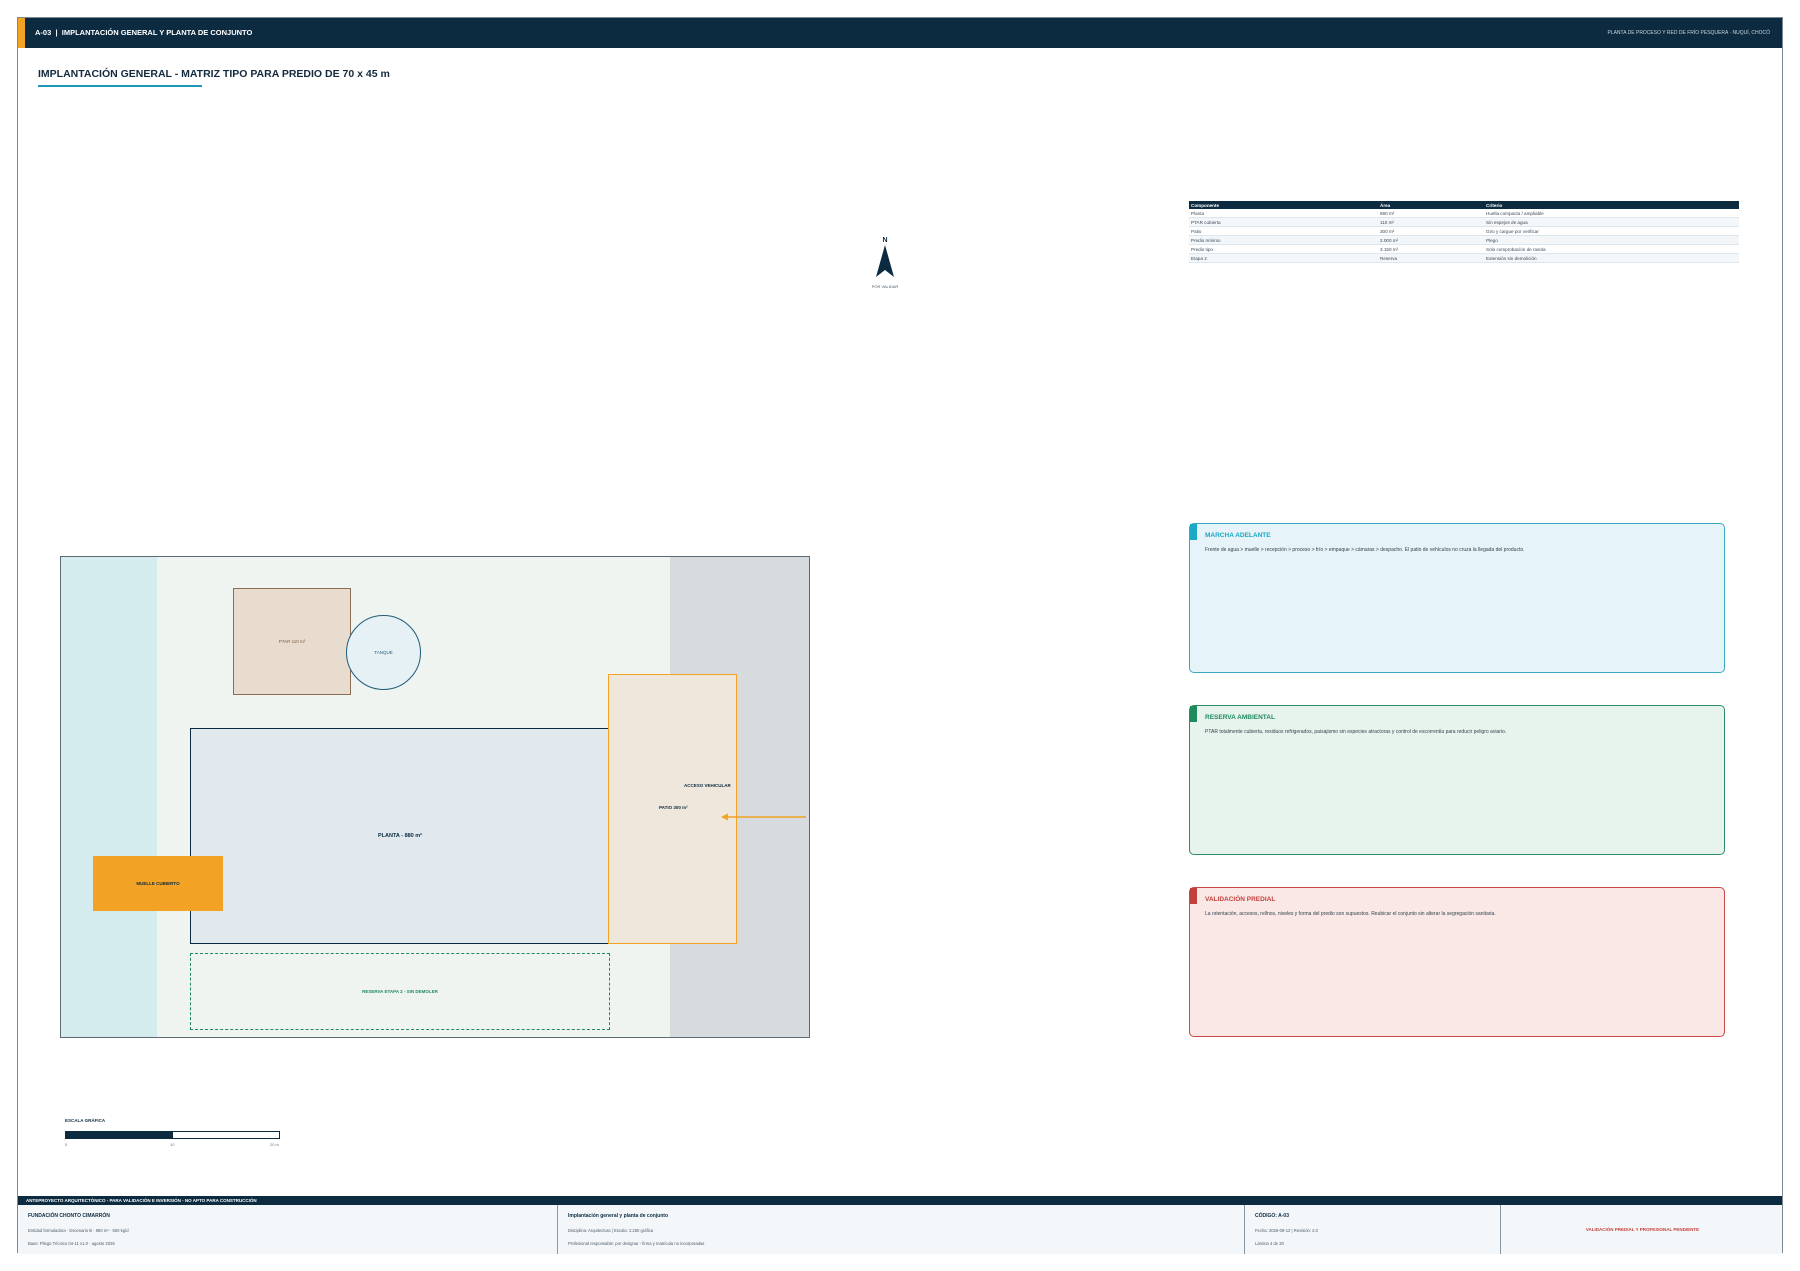 This screenshot has width=1800, height=1271. What do you see at coordinates (1611, 249) in the screenshot?
I see `table-cell: Solo comprobación de rasola` at bounding box center [1611, 249].